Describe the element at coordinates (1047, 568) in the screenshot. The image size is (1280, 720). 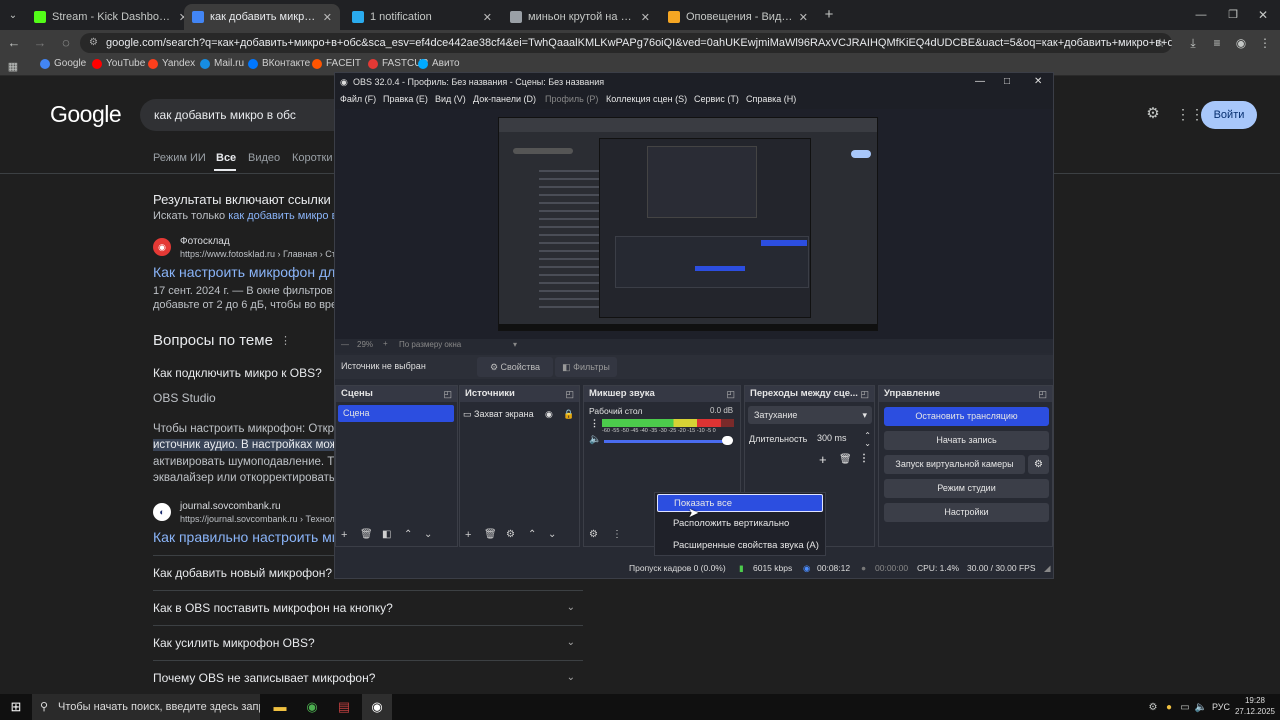
I see `resize-grip-icon: ◢` at that location.